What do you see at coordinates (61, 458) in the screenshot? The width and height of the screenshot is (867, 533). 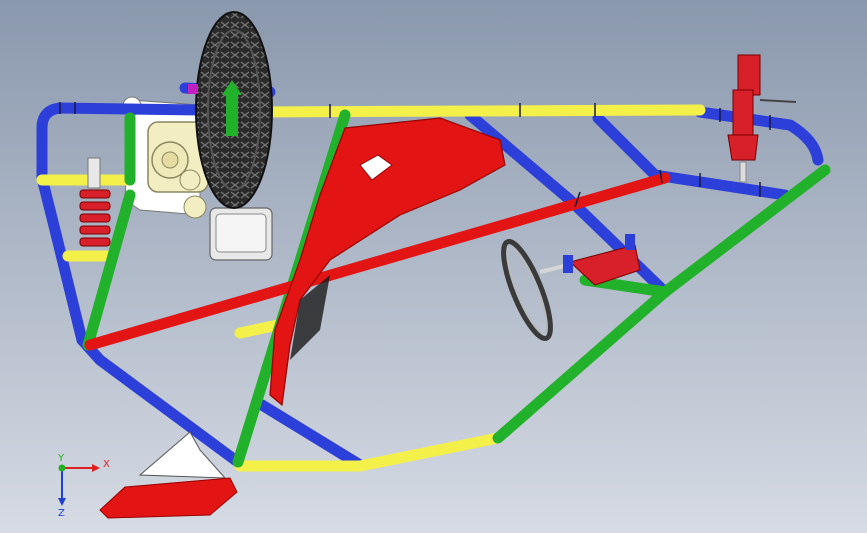 I see `y-axis-label: Y` at bounding box center [61, 458].